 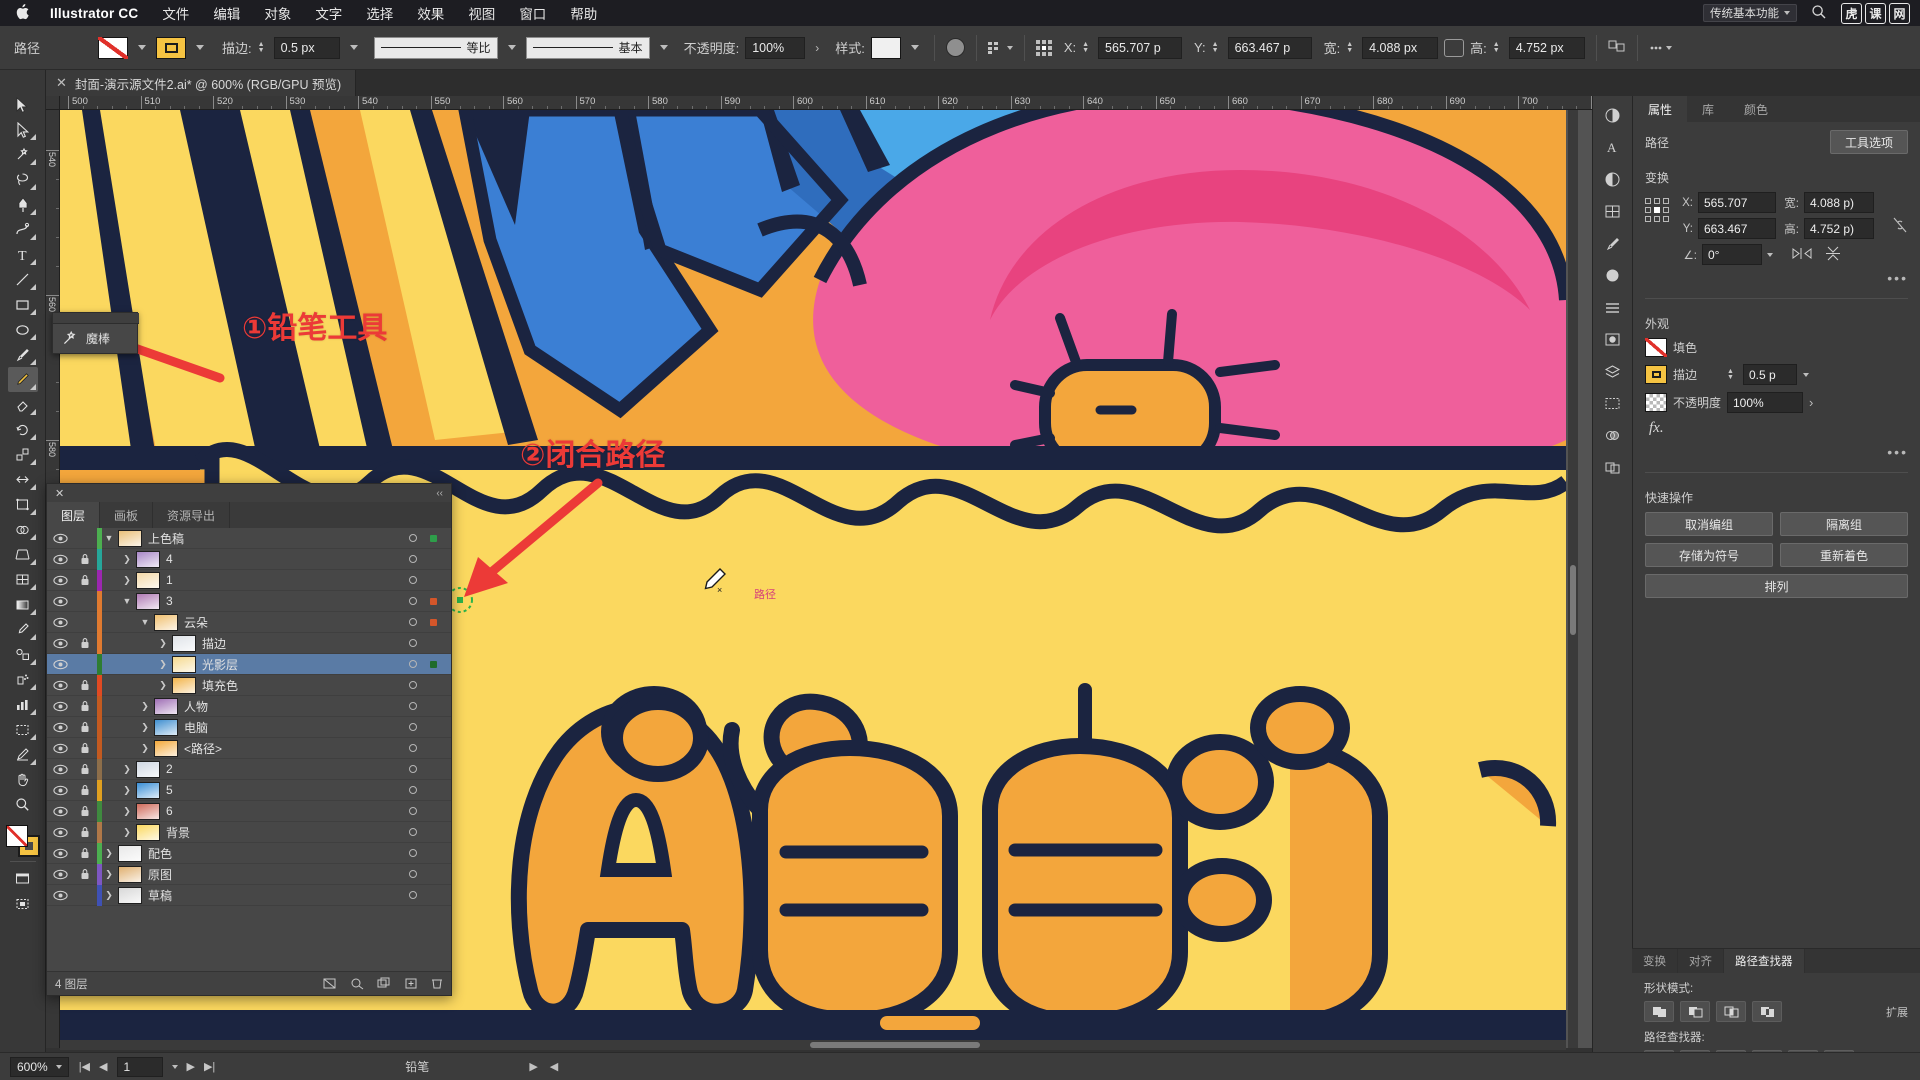 What do you see at coordinates (1701, 961) in the screenshot?
I see `tab-align: 对齐` at bounding box center [1701, 961].